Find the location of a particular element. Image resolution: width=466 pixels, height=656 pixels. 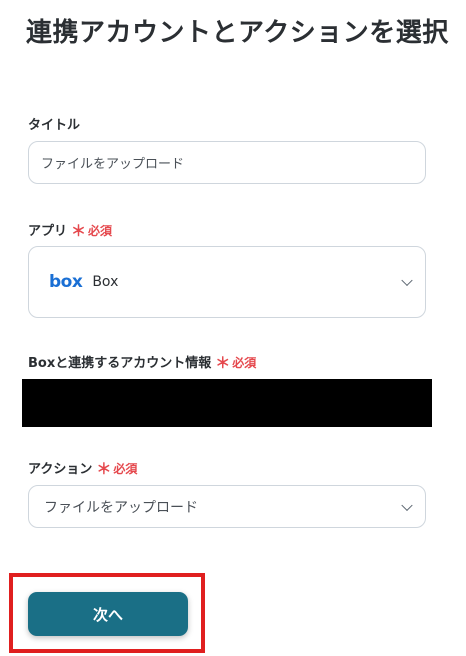

app-label-text: アプリ is located at coordinates (48, 231).